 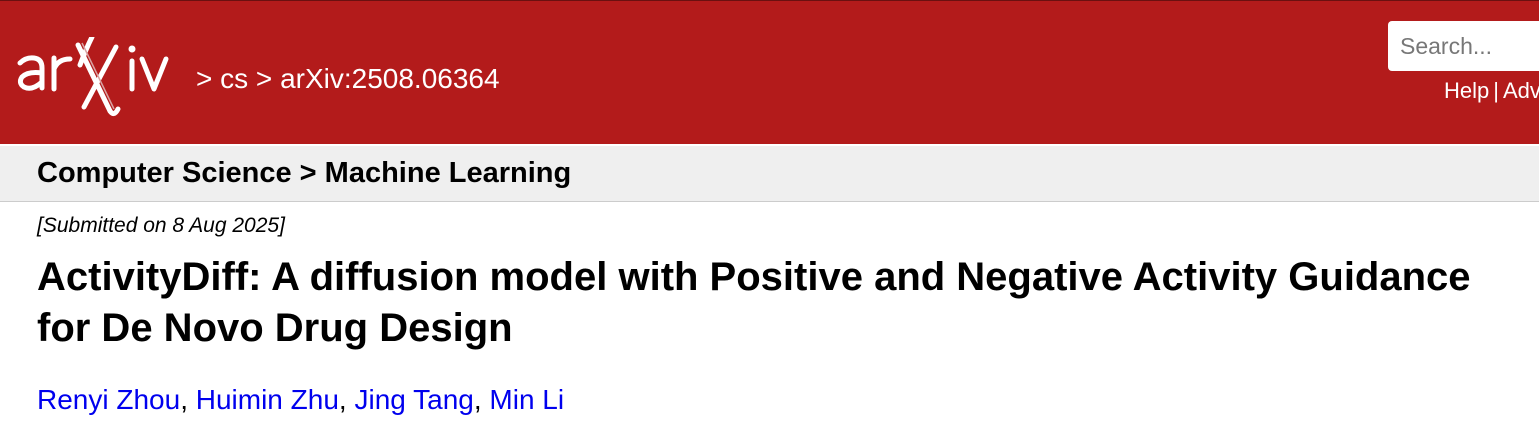 What do you see at coordinates (1521, 90) in the screenshot?
I see `advanced-search-link: Adv` at bounding box center [1521, 90].